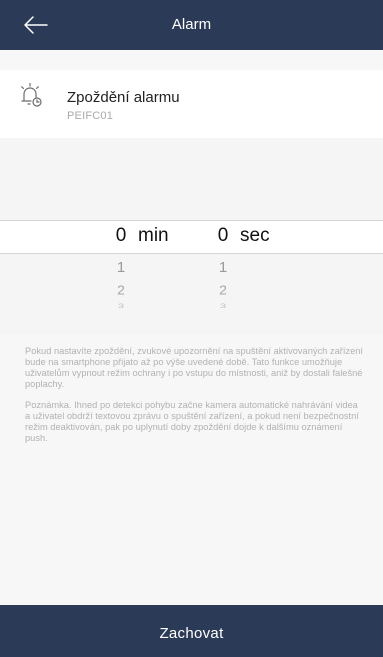 The image size is (383, 657). What do you see at coordinates (223, 290) in the screenshot?
I see `seconds-option: 2` at bounding box center [223, 290].